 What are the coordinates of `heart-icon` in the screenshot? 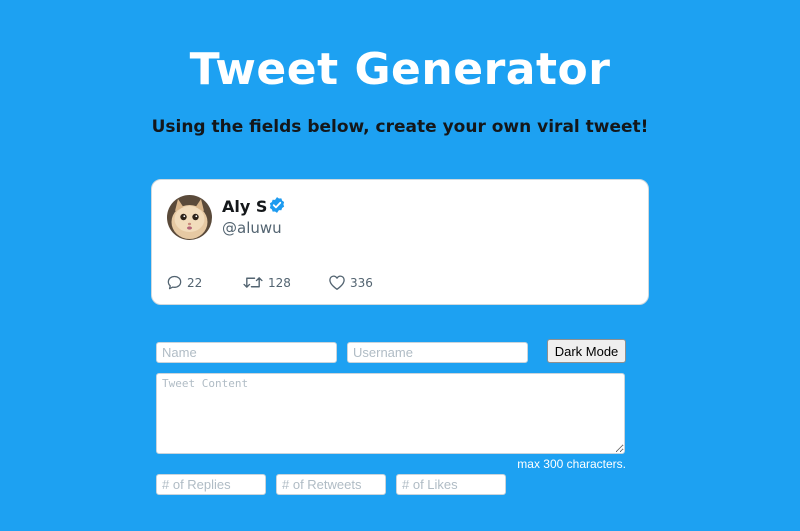 It's located at (337, 282).